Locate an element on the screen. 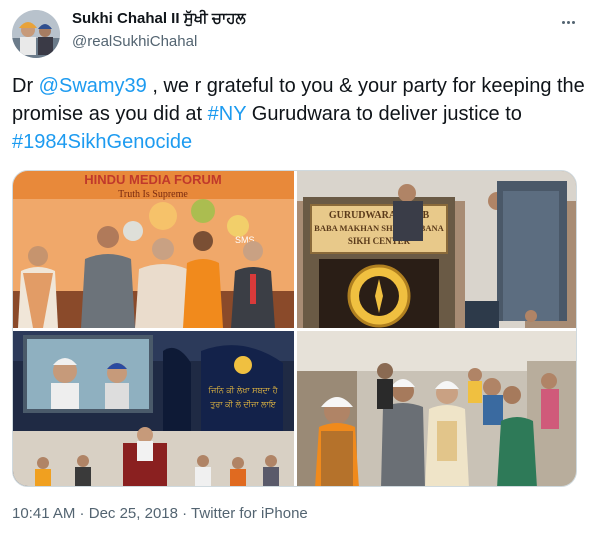  tweet-date: Dec 25, 2018 is located at coordinates (133, 513).